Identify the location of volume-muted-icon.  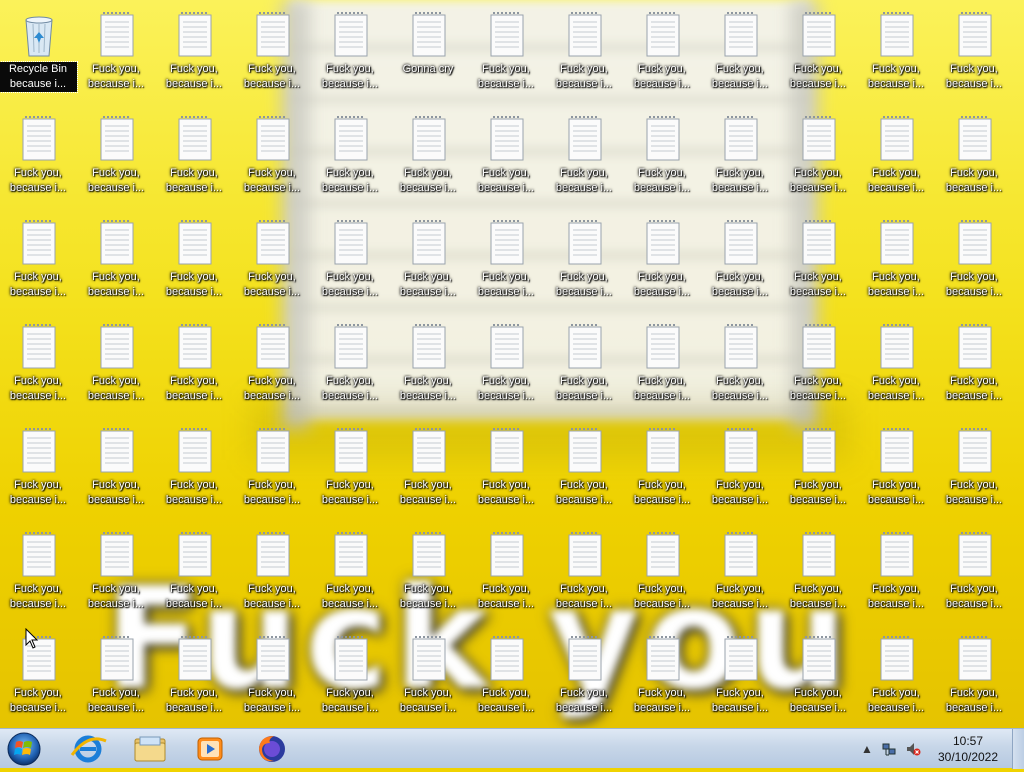
(913, 749).